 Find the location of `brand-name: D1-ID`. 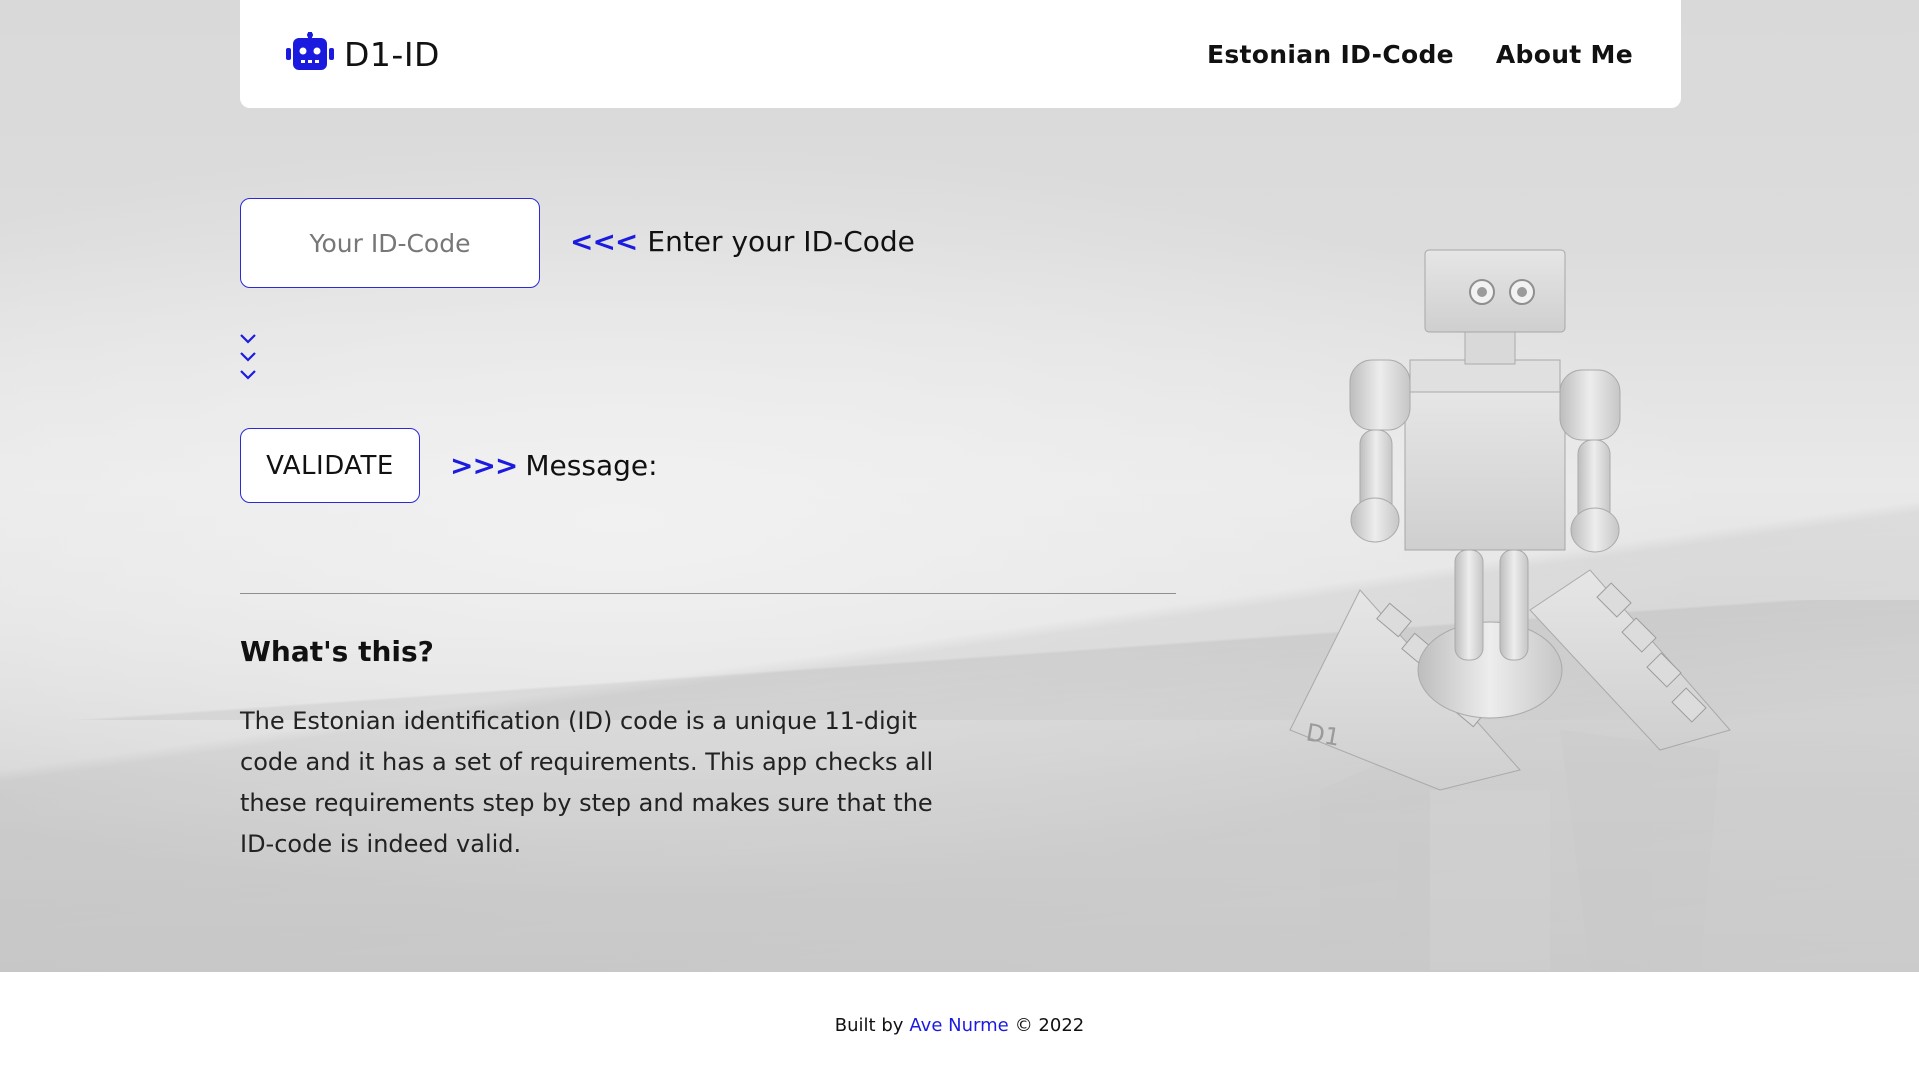

brand-name: D1-ID is located at coordinates (392, 54).